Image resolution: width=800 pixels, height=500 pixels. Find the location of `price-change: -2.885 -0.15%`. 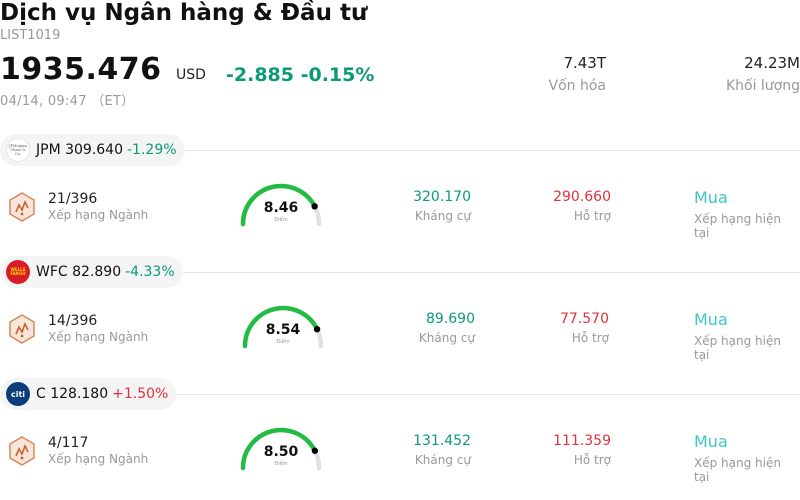

price-change: -2.885 -0.15% is located at coordinates (300, 75).